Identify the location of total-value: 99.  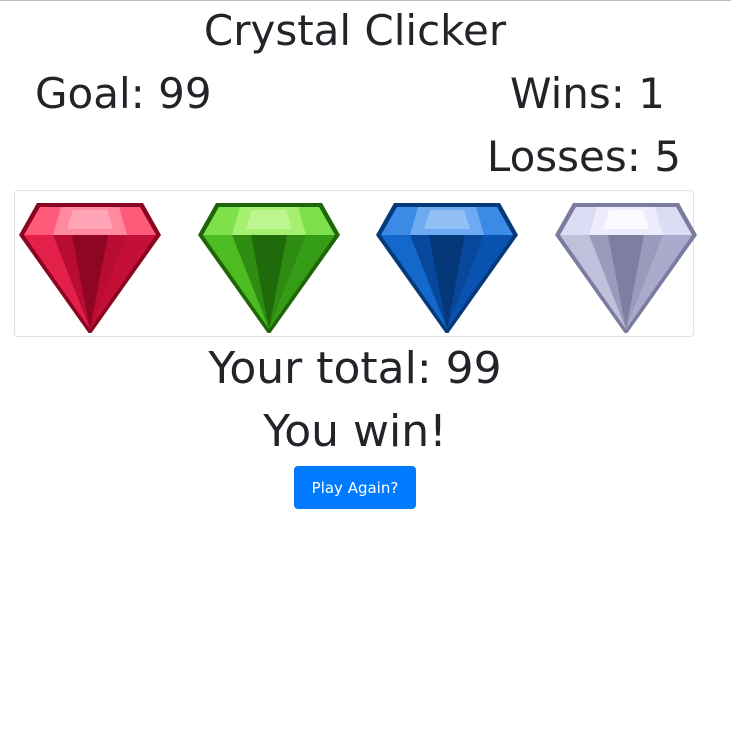
(473, 368).